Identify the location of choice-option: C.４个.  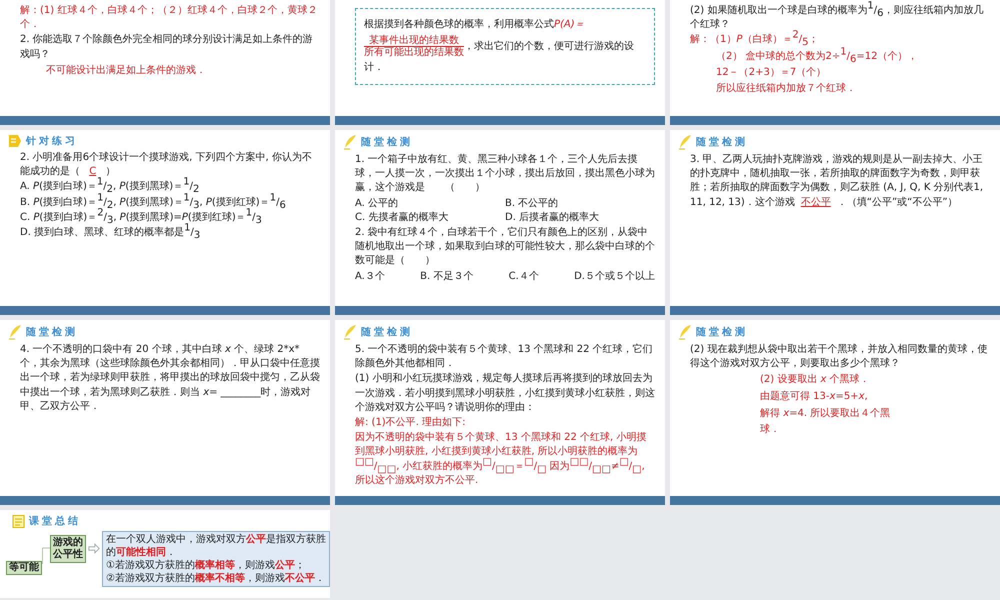
(523, 277).